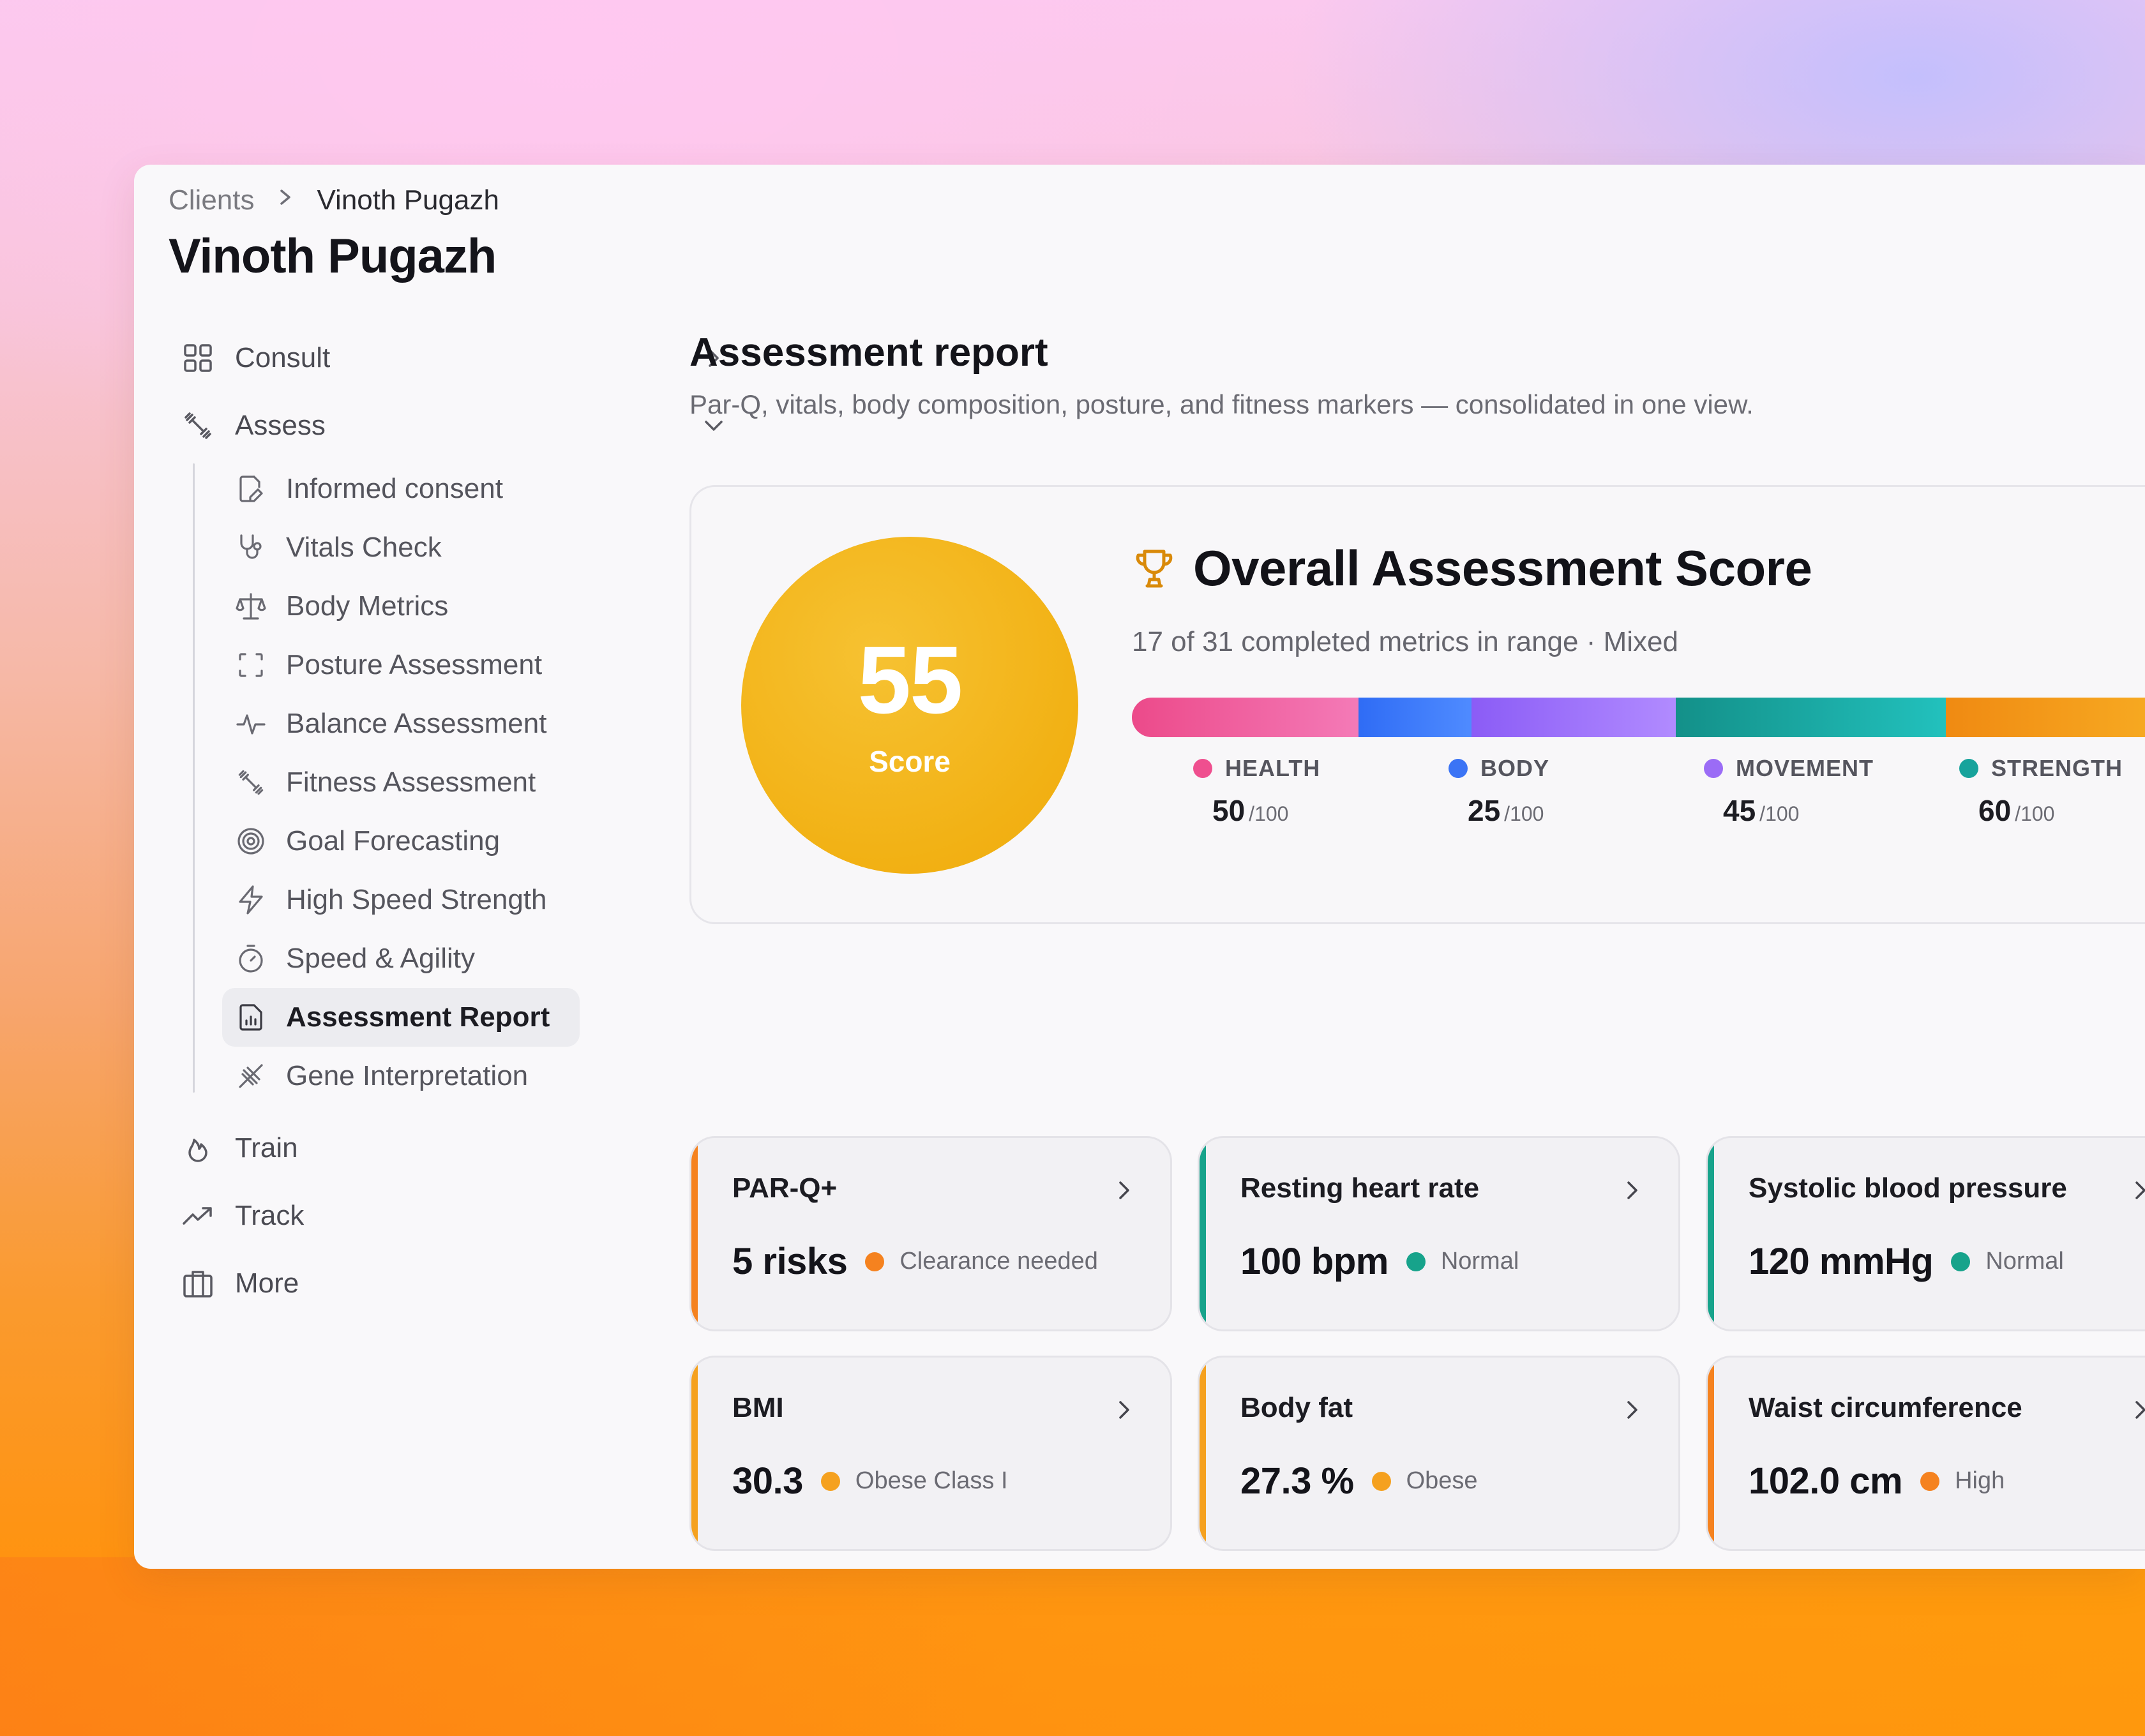 The image size is (2145, 1736). I want to click on metric-card: BMI 30.3 Obese Class I, so click(930, 1453).